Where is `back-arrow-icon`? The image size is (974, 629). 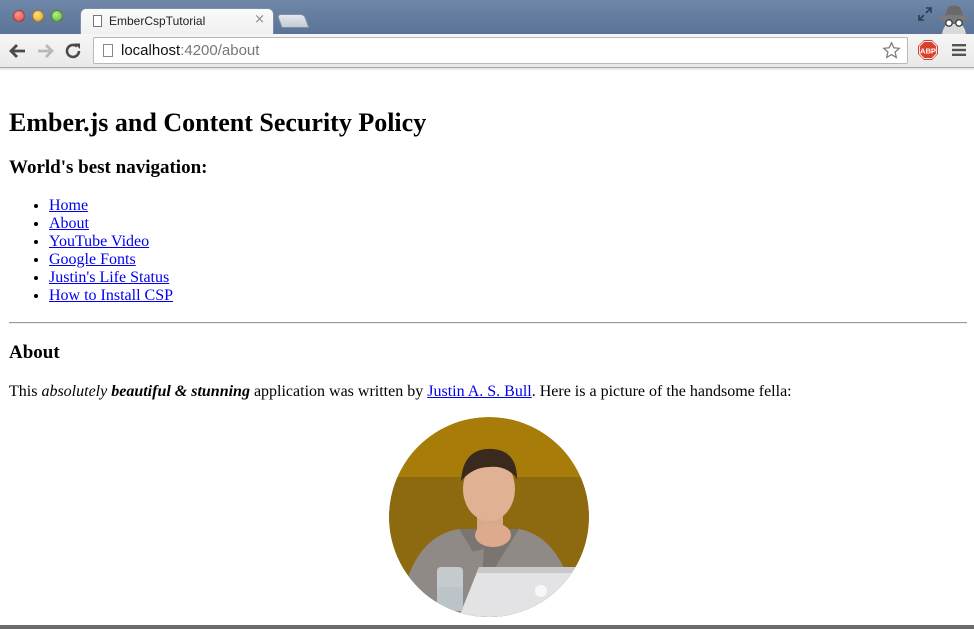 back-arrow-icon is located at coordinates (18, 51).